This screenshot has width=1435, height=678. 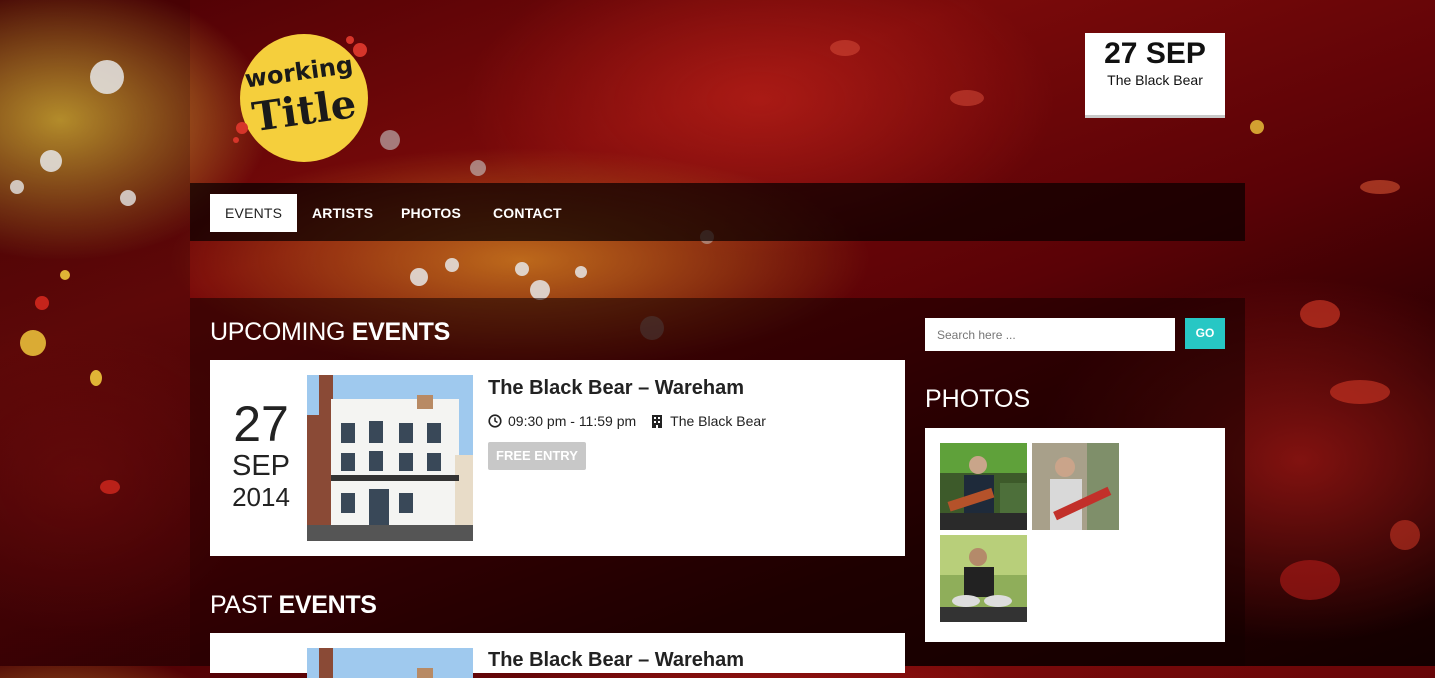 What do you see at coordinates (254, 213) in the screenshot?
I see `nav-item-events: EVENTS` at bounding box center [254, 213].